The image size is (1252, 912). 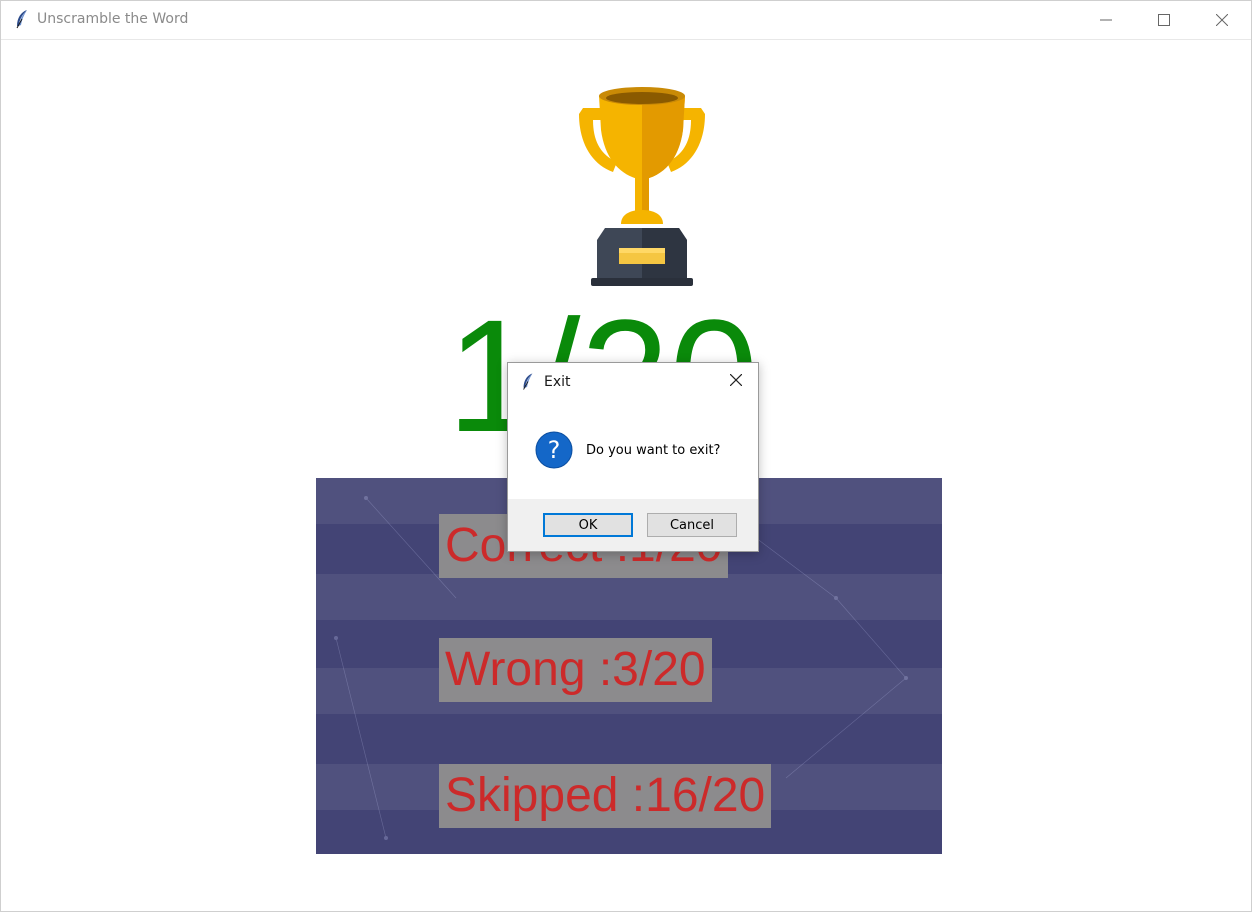 I want to click on question-icon: ?, so click(x=554, y=450).